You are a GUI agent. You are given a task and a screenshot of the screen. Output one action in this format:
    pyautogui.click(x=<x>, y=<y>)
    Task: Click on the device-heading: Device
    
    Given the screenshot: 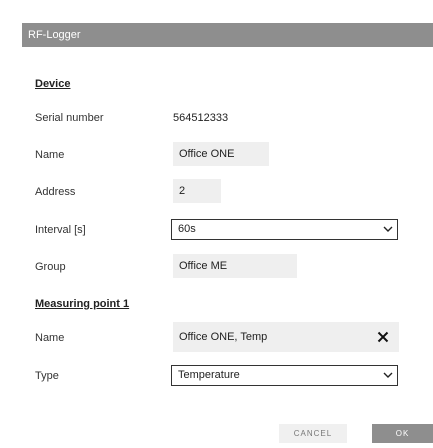 What is the action you would take?
    pyautogui.click(x=53, y=84)
    